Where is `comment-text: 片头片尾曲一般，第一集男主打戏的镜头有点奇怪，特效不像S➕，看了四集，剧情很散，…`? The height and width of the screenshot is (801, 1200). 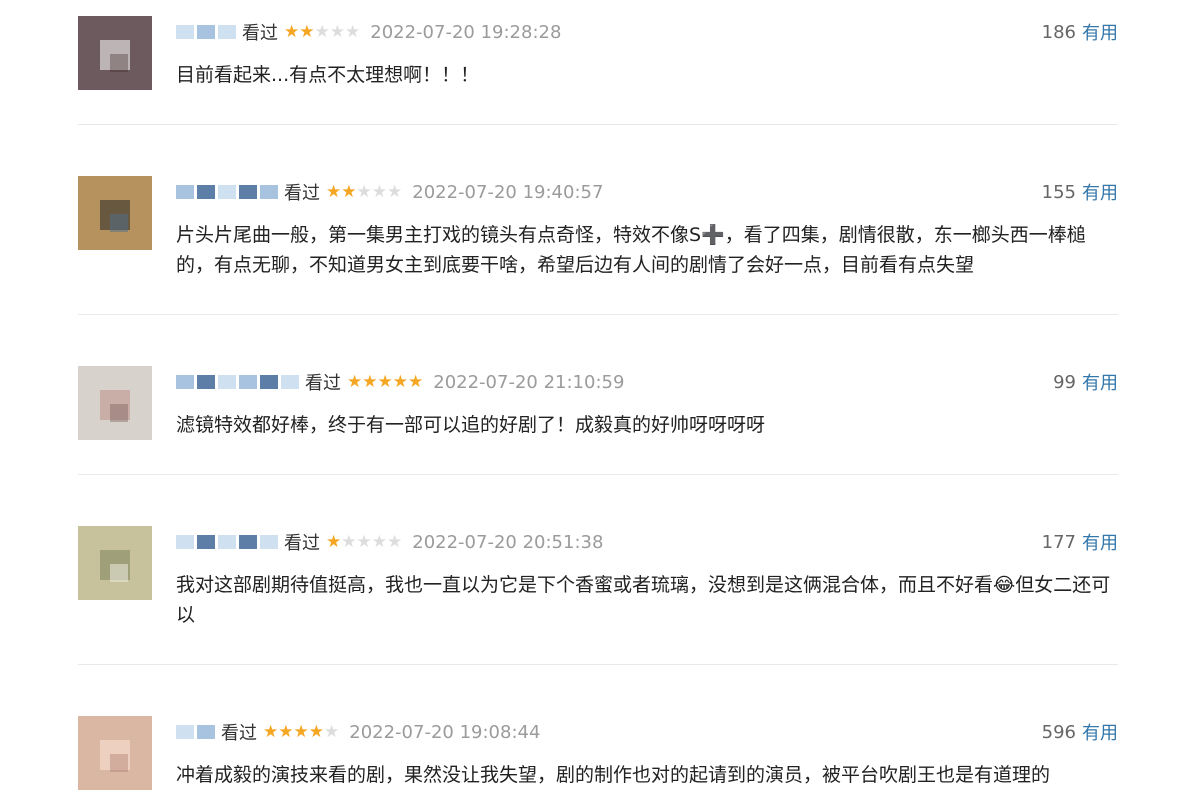
comment-text: 片头片尾曲一般，第一集男主打戏的镜头有点奇怪，特效不像S➕，看了四集，剧情很散，… is located at coordinates (631, 250).